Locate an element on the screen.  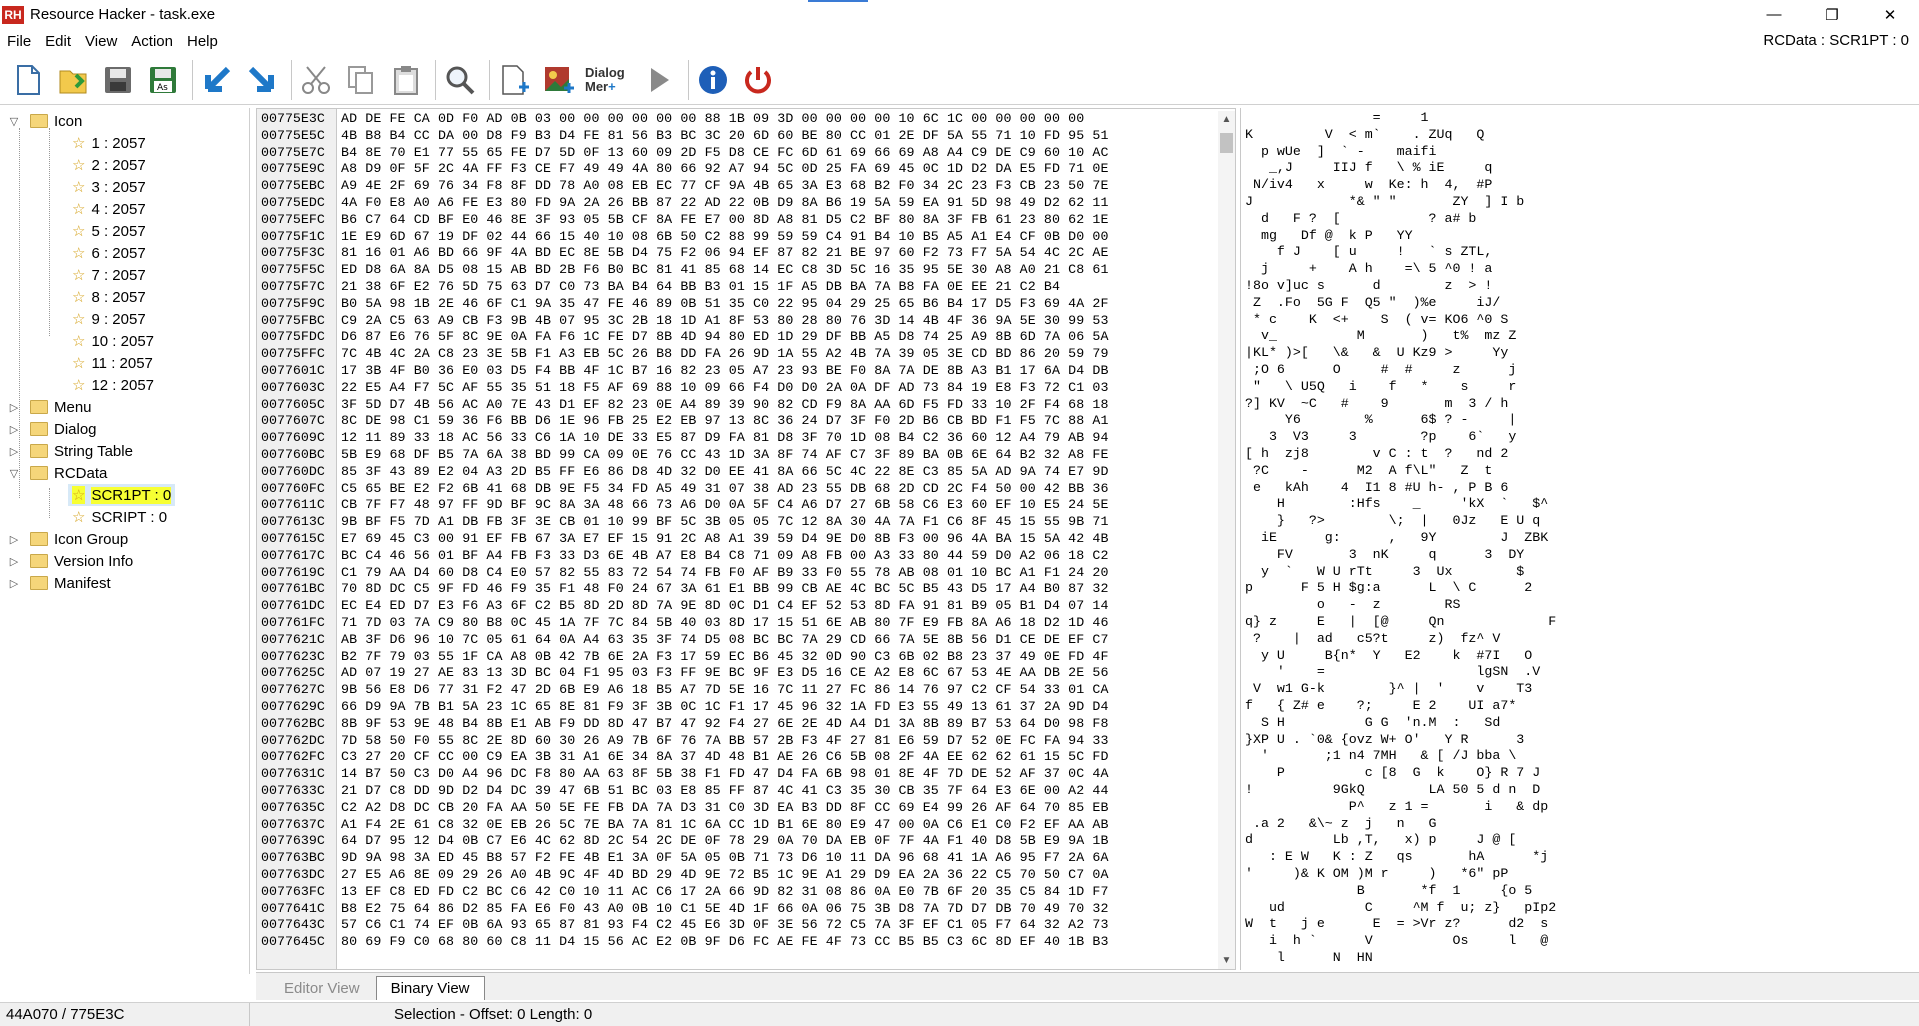
tree-item-icon-12: ☆ 12 : 2057 is located at coordinates (113, 385).